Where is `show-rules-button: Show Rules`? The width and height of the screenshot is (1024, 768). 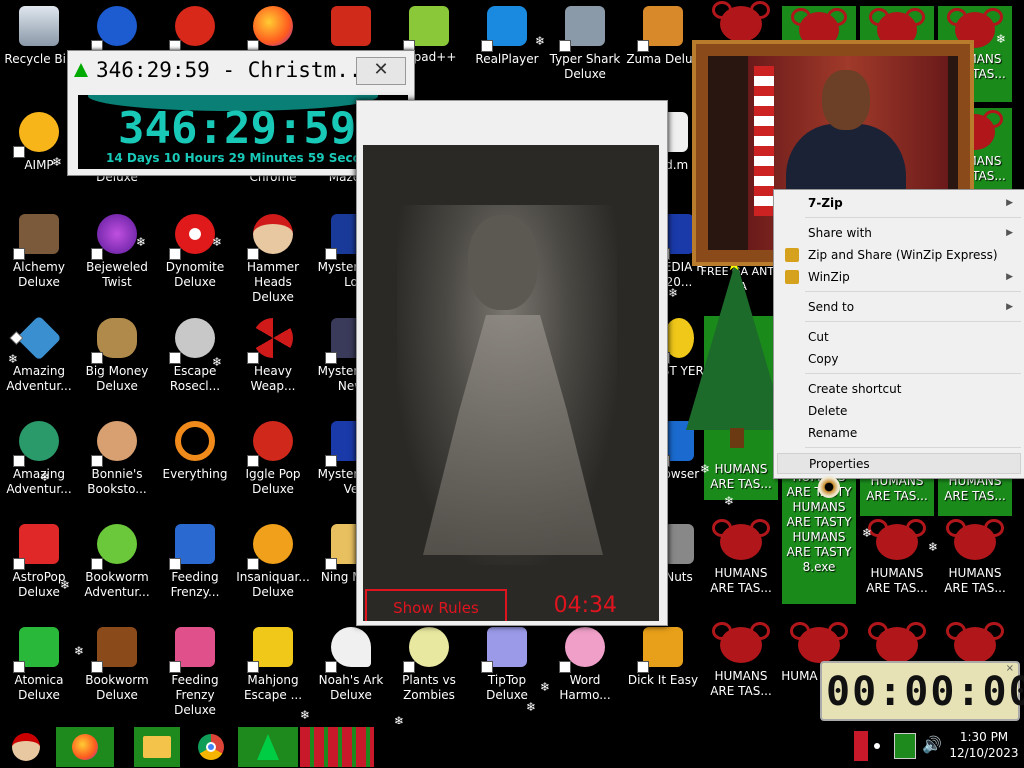 show-rules-button: Show Rules is located at coordinates (436, 605).